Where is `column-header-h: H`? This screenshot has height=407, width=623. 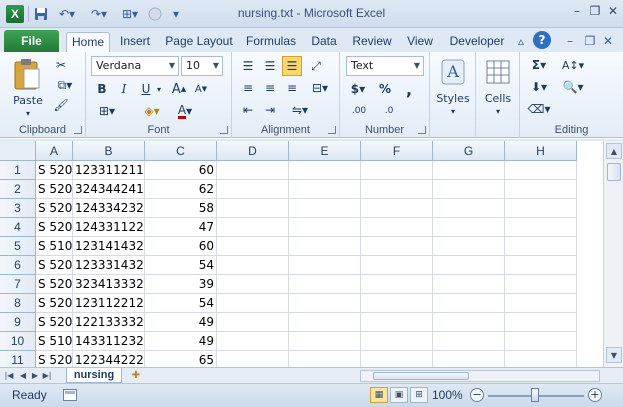
column-header-h: H is located at coordinates (541, 151).